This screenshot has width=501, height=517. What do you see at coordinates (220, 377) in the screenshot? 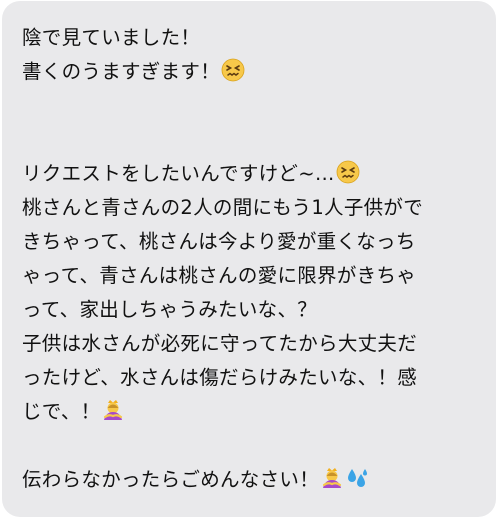
I see `message-line: ったけど、水さんは傷だらけみたいな、！感` at bounding box center [220, 377].